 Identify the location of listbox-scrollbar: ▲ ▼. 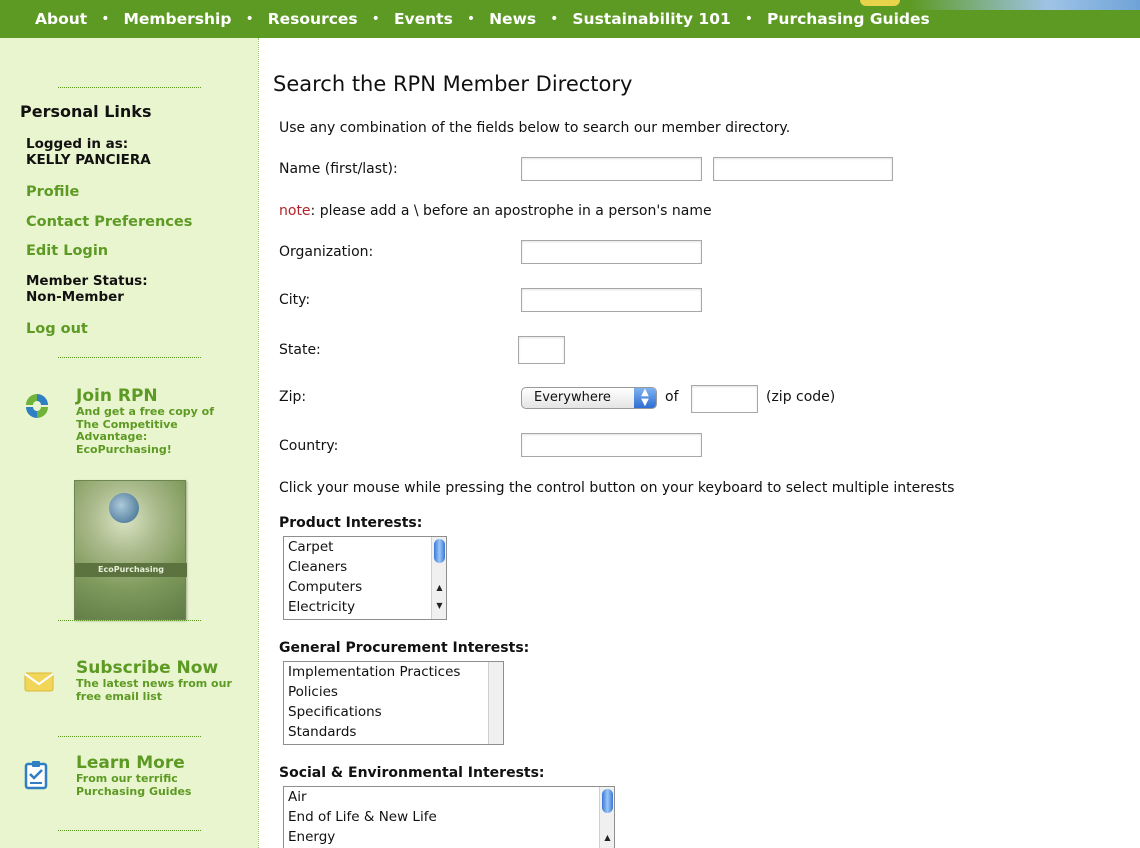
(438, 578).